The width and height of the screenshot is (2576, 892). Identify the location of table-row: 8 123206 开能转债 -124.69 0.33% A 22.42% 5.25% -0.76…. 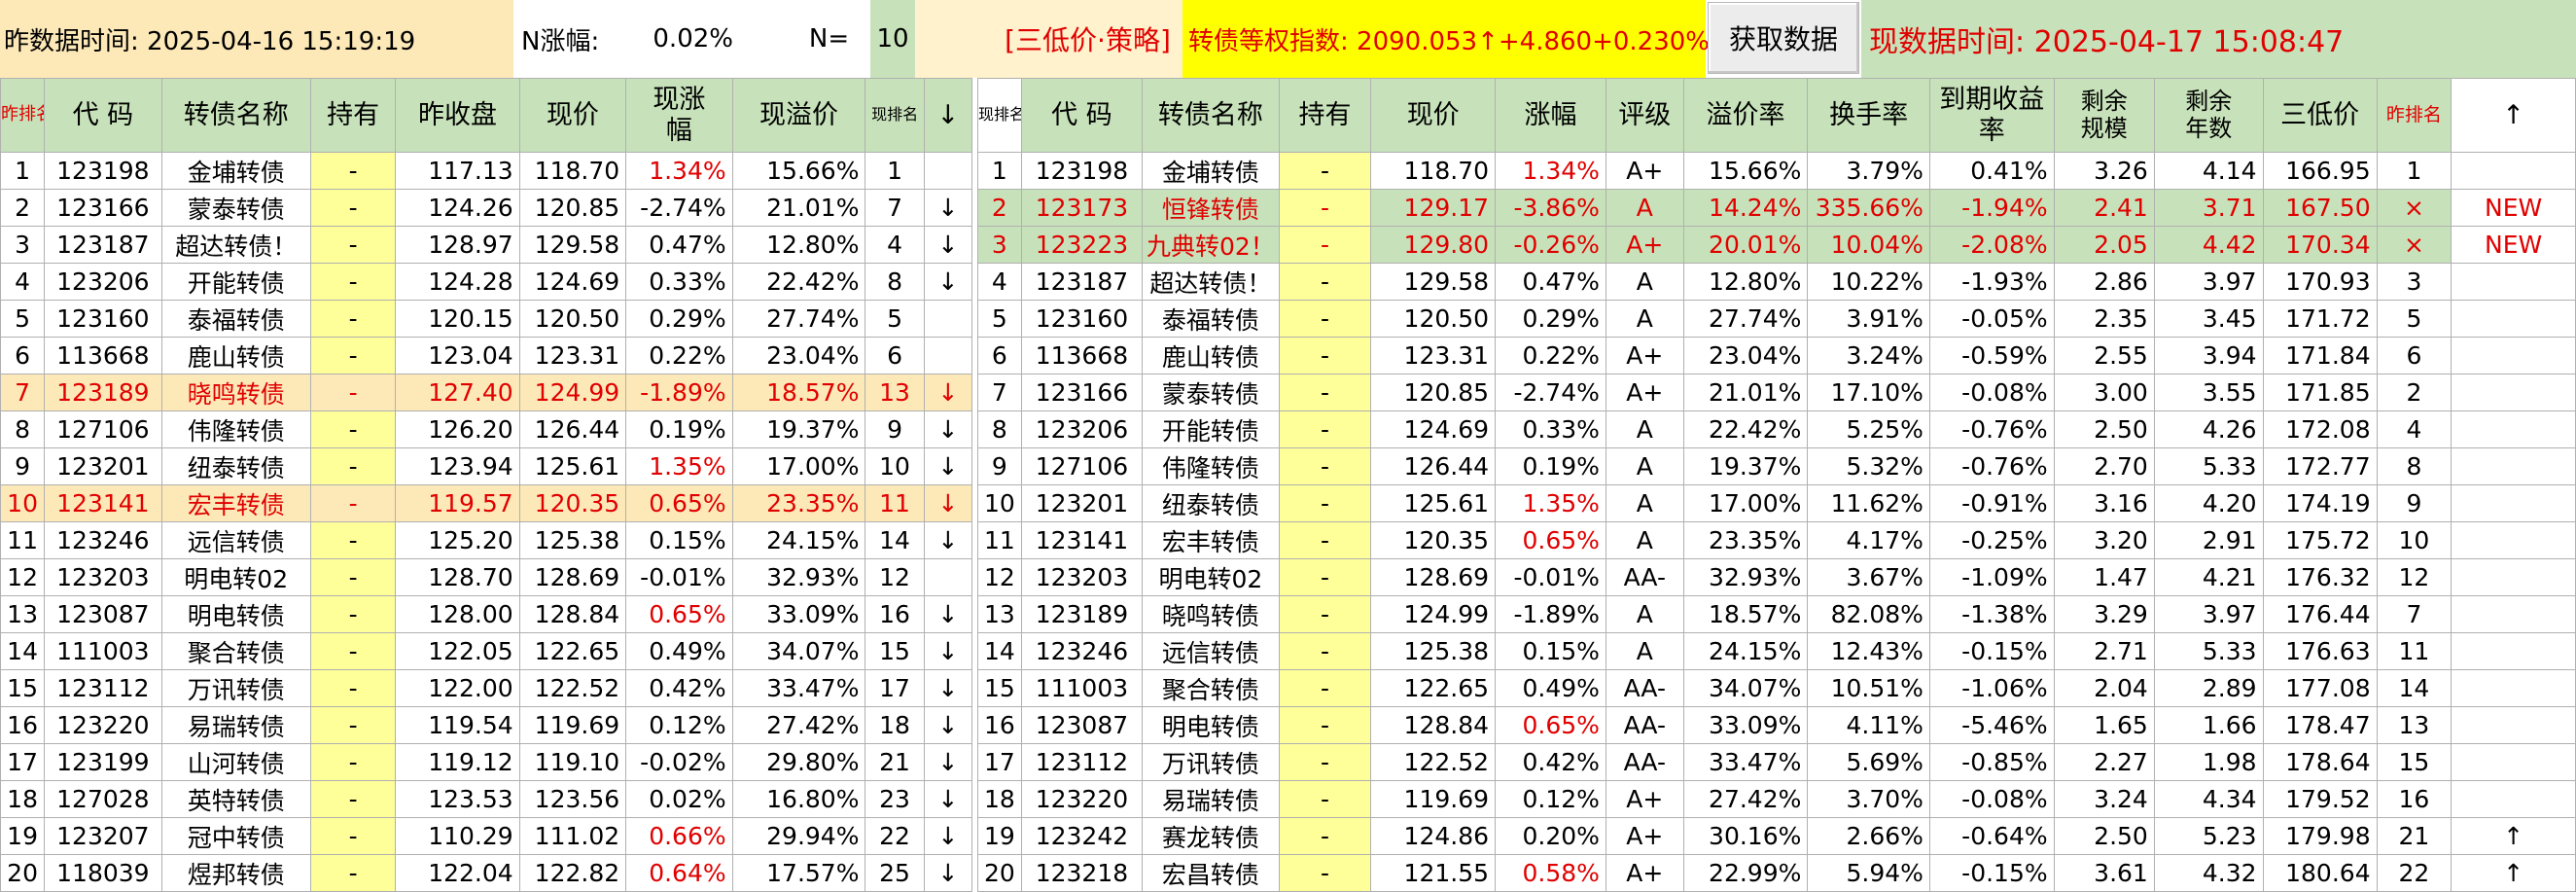
(1777, 429).